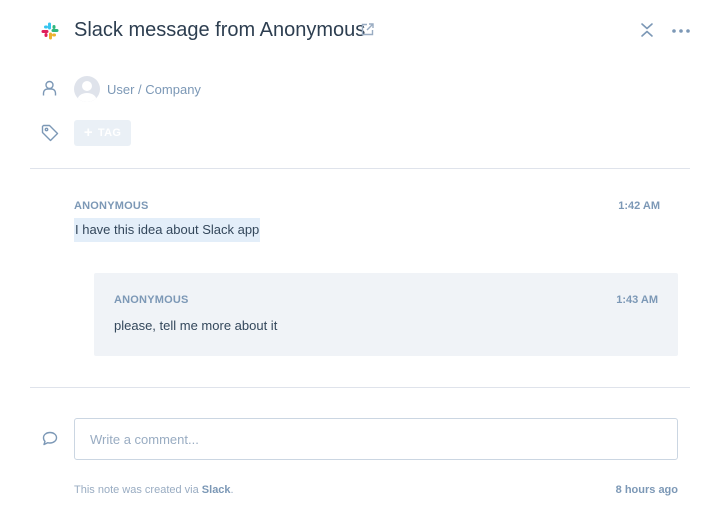 The width and height of the screenshot is (719, 507). I want to click on user-icon, so click(49, 88).